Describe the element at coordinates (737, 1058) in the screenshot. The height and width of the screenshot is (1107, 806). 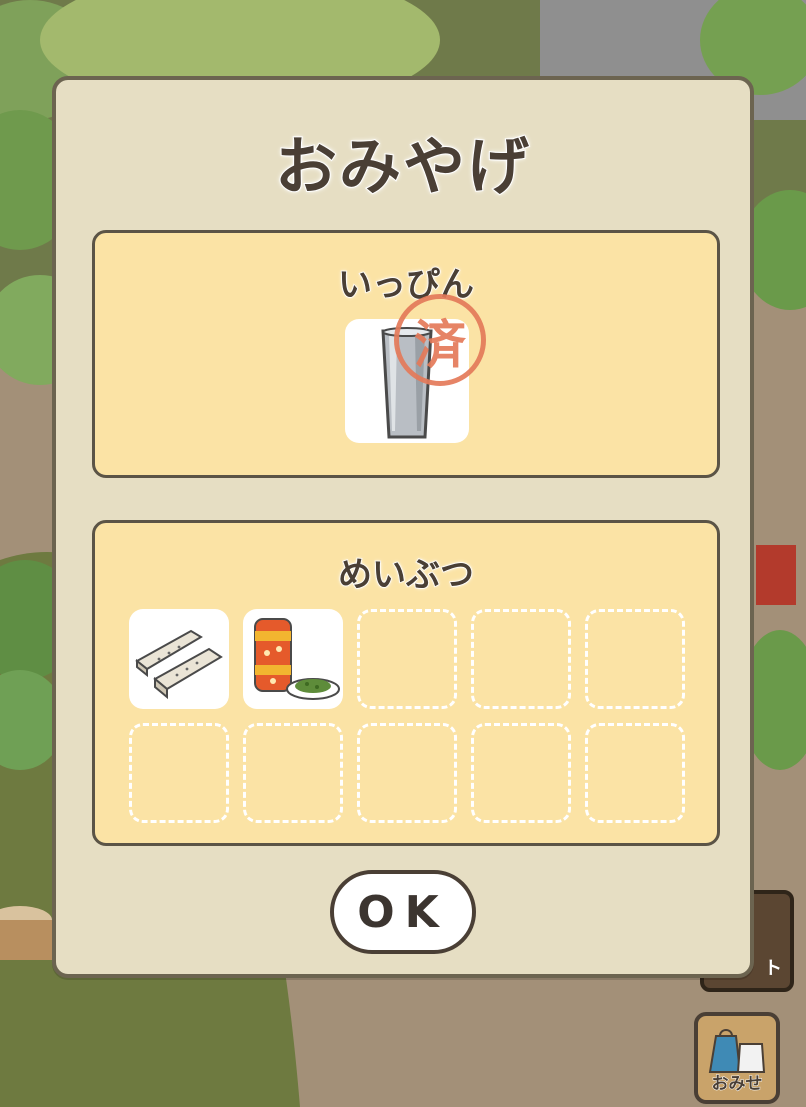
I see `shop-button: おみせ` at that location.